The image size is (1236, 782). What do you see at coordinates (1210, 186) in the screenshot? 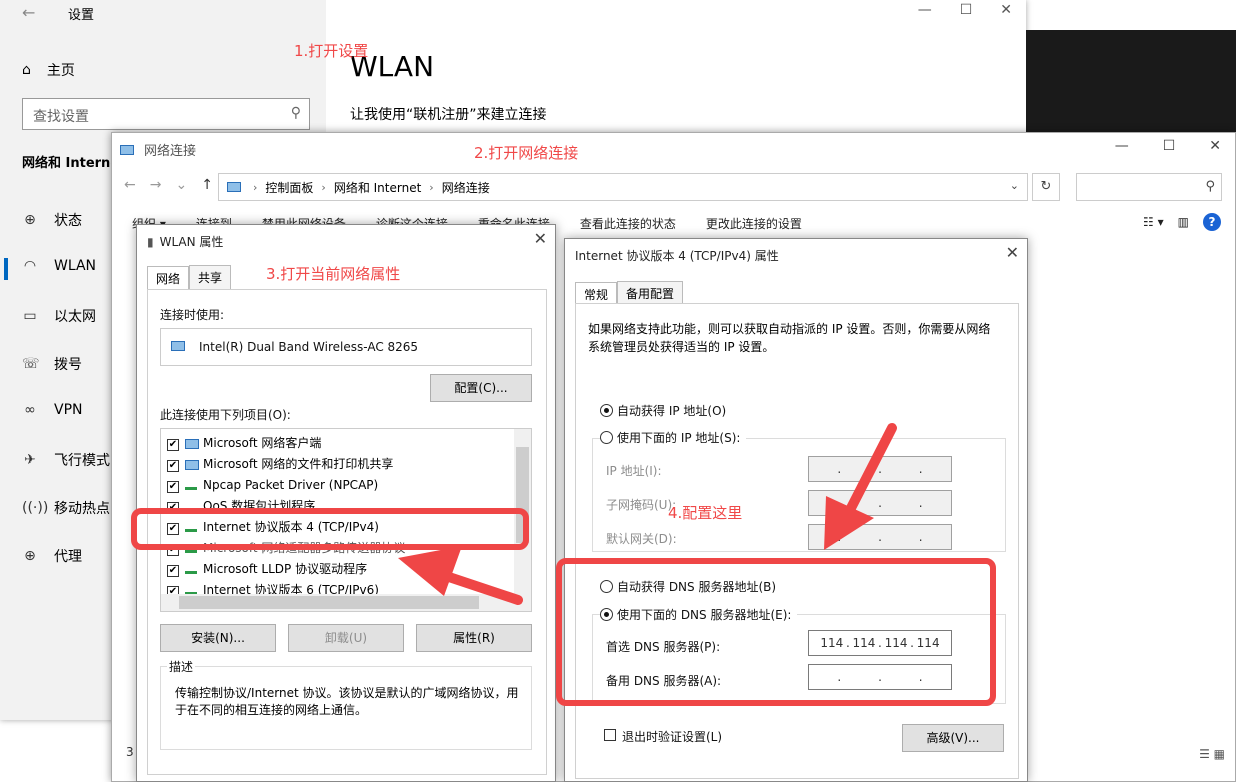
I see `search-icon: ⚲` at bounding box center [1210, 186].